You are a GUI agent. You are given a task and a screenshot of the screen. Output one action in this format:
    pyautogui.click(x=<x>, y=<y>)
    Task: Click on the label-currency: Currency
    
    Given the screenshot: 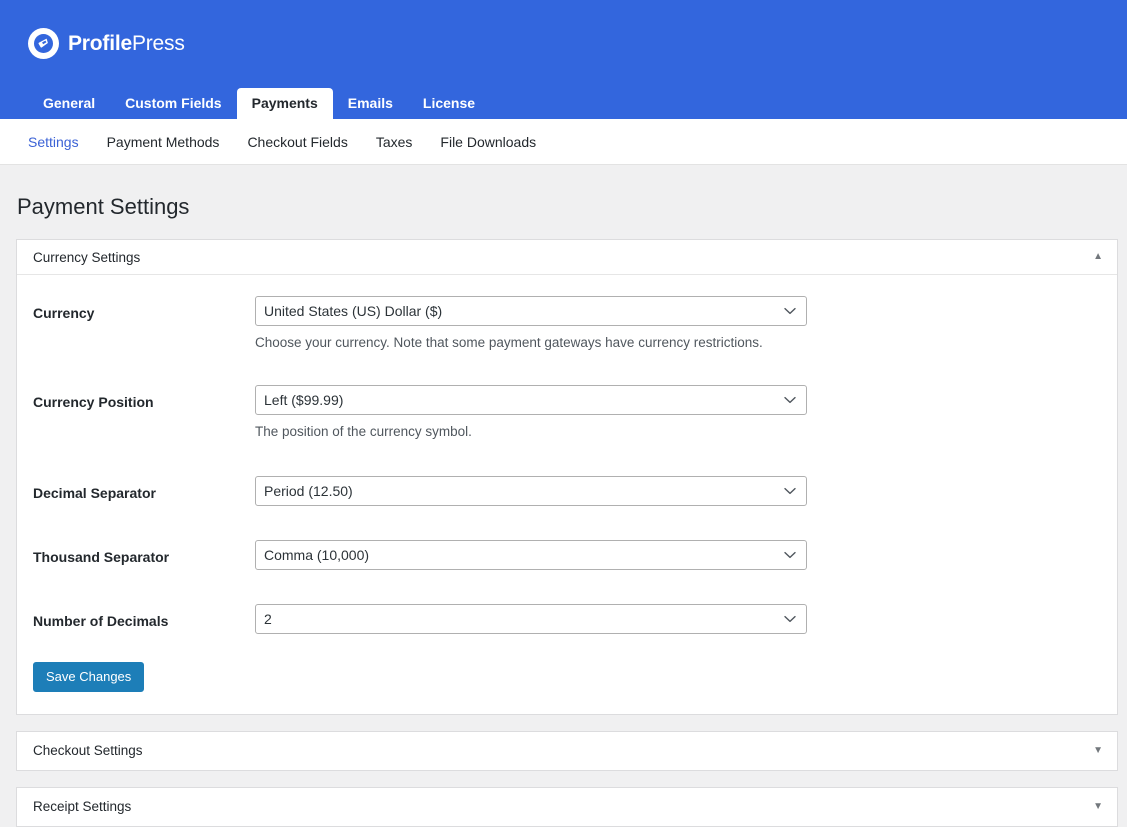 What is the action you would take?
    pyautogui.click(x=64, y=313)
    